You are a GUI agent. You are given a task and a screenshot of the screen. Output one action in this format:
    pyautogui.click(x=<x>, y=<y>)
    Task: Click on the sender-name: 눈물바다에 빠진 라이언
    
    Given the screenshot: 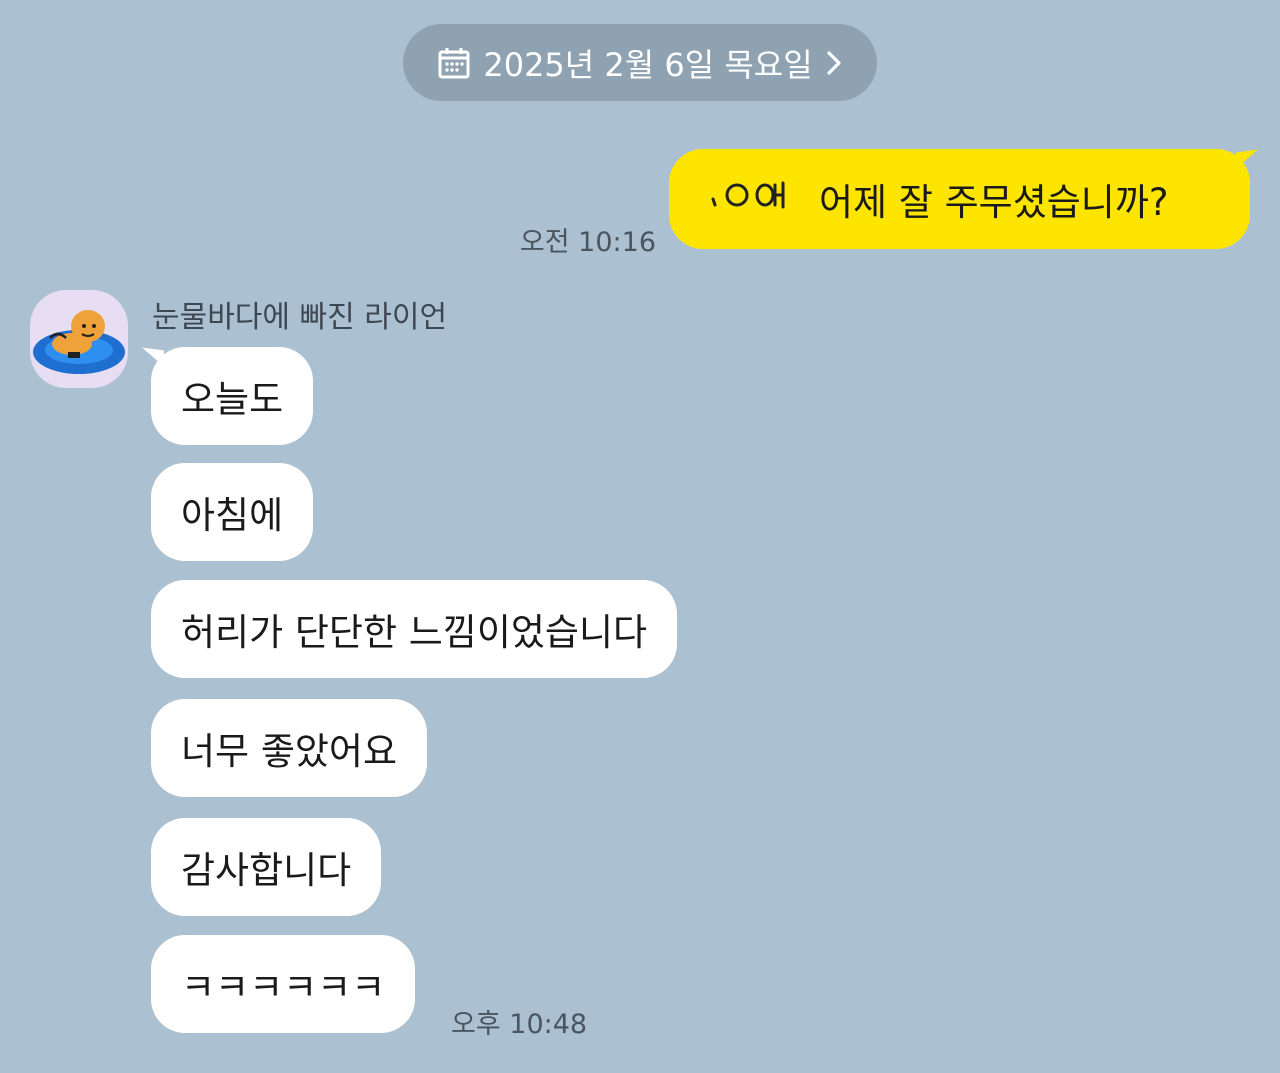 What is the action you would take?
    pyautogui.click(x=299, y=314)
    